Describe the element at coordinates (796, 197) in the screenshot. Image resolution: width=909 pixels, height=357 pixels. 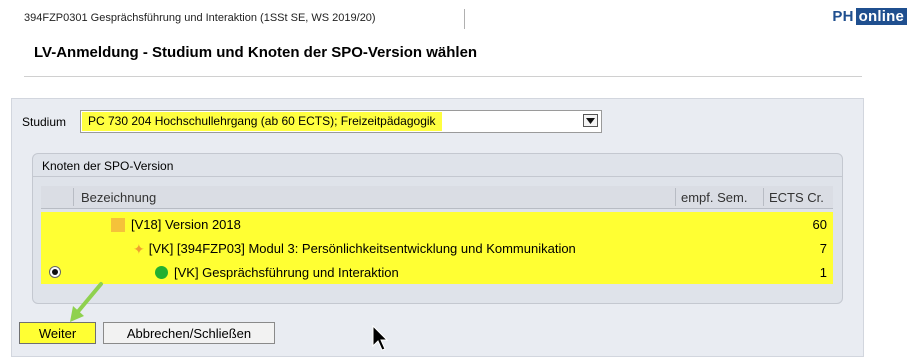
I see `column-header-ects: ECTS Cr.` at that location.